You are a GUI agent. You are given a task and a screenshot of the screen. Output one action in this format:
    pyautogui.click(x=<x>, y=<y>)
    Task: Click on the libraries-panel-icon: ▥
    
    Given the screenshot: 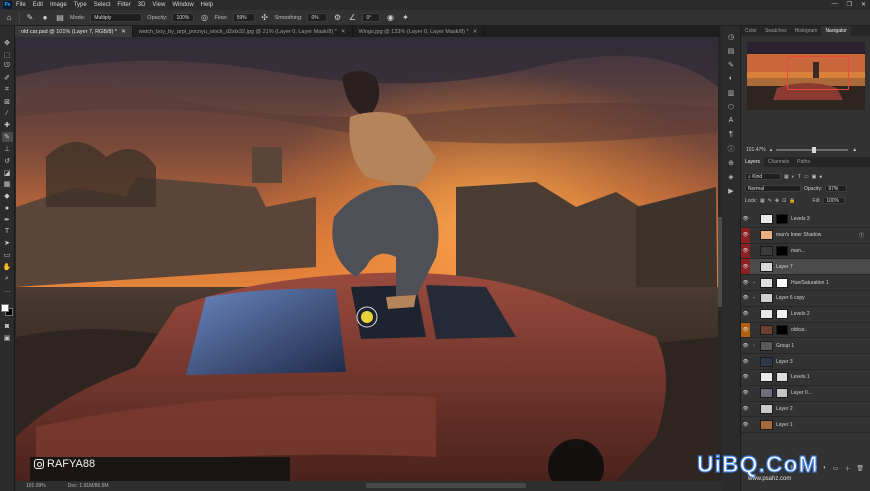 What is the action you would take?
    pyautogui.click(x=731, y=92)
    